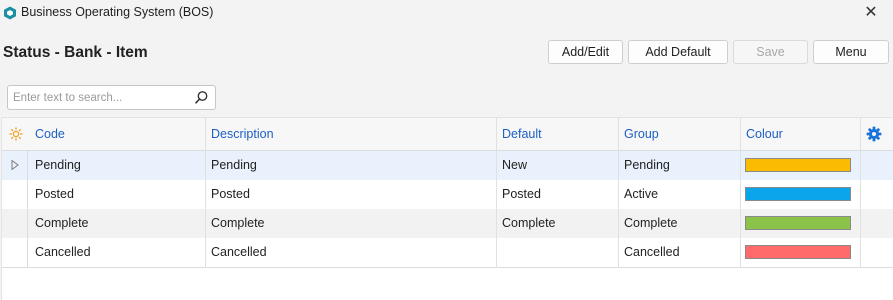  What do you see at coordinates (652, 252) in the screenshot?
I see `cell-group: Cancelled` at bounding box center [652, 252].